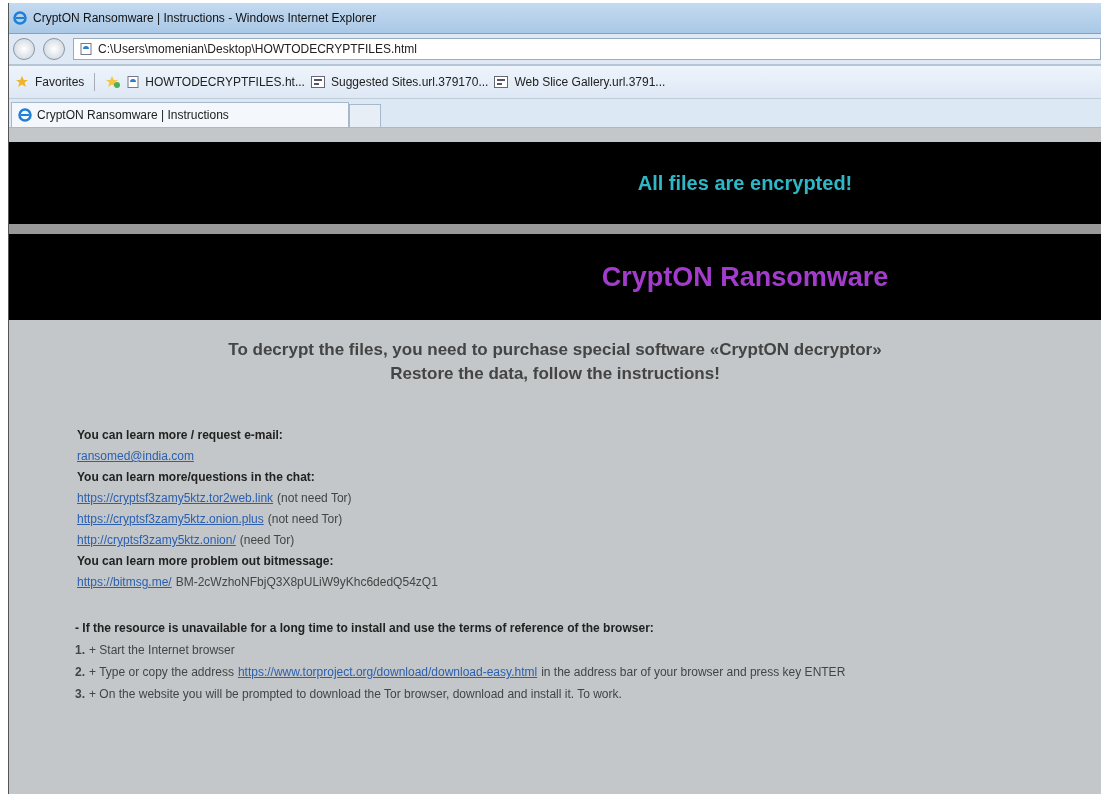 The image size is (1101, 794). Describe the element at coordinates (80, 650) in the screenshot. I see `step-number: 1.` at that location.